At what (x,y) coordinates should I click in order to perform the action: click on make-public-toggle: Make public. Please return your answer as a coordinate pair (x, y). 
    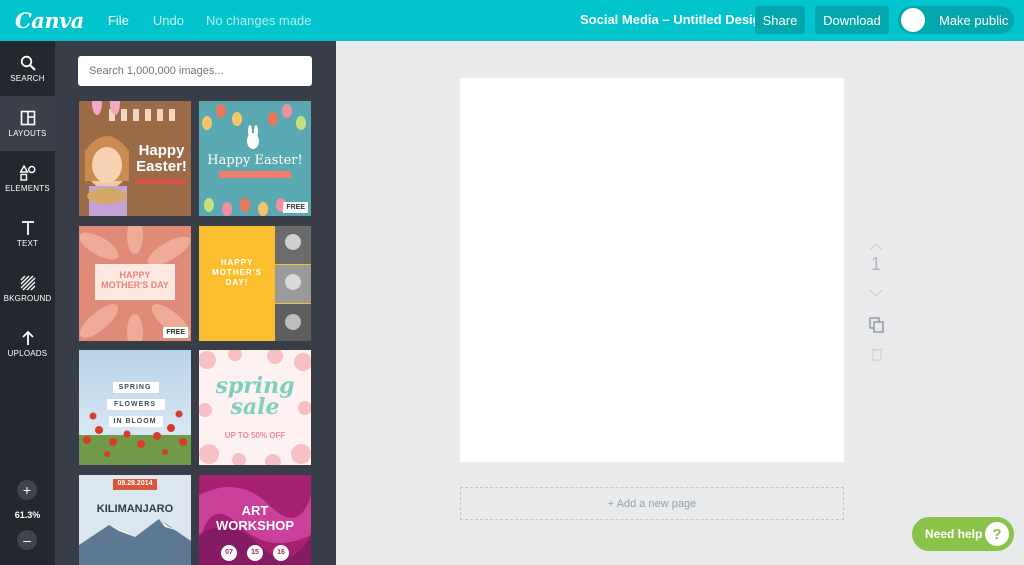
    Looking at the image, I should click on (956, 20).